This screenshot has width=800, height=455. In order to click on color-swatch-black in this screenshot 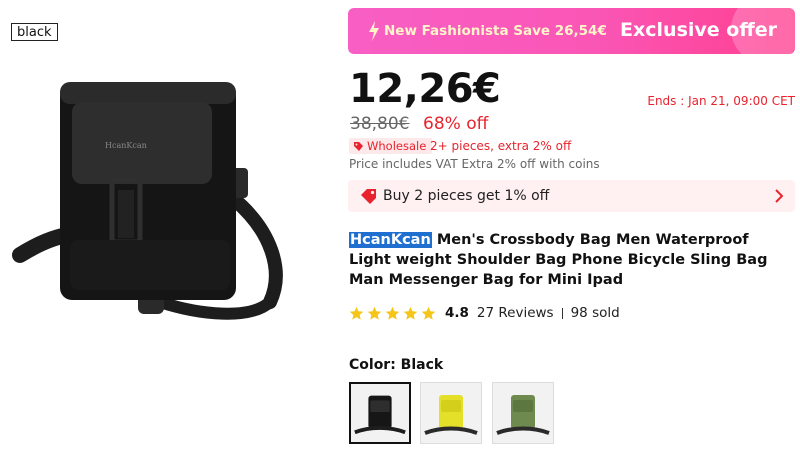, I will do `click(380, 413)`.